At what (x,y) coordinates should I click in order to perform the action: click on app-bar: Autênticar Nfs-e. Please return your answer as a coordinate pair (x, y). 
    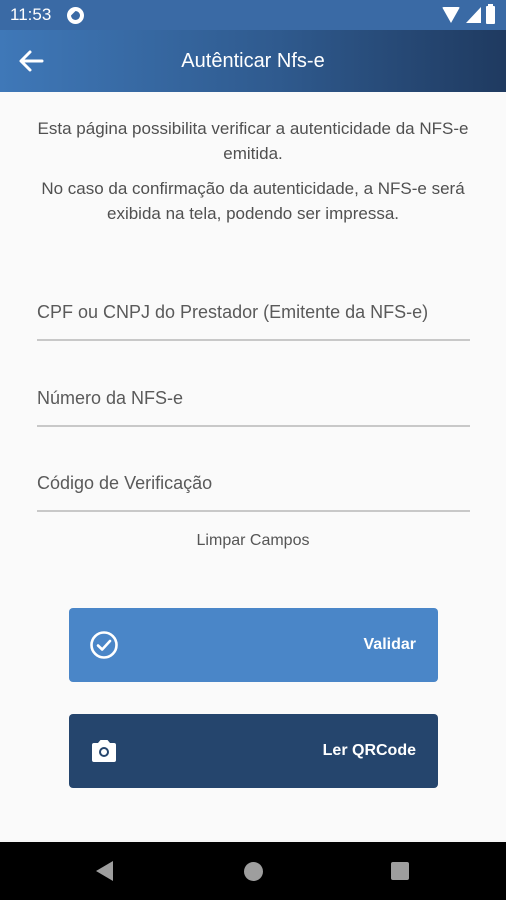
    Looking at the image, I should click on (253, 61).